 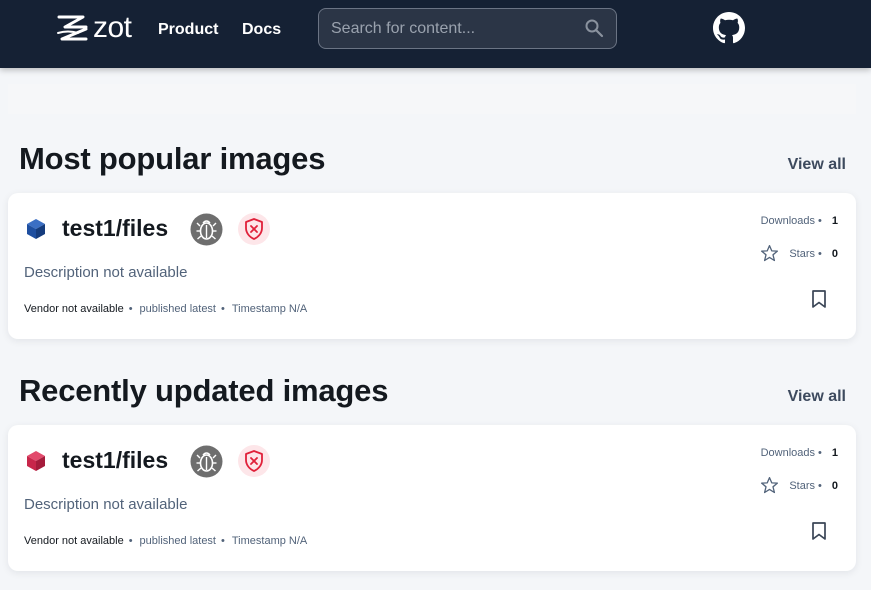 What do you see at coordinates (112, 27) in the screenshot?
I see `logo-text: zot` at bounding box center [112, 27].